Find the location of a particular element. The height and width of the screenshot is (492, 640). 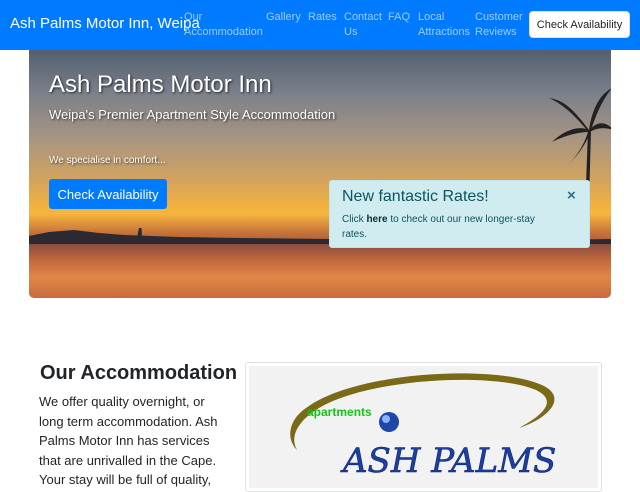

nav-item-label: Reviews is located at coordinates (496, 32).